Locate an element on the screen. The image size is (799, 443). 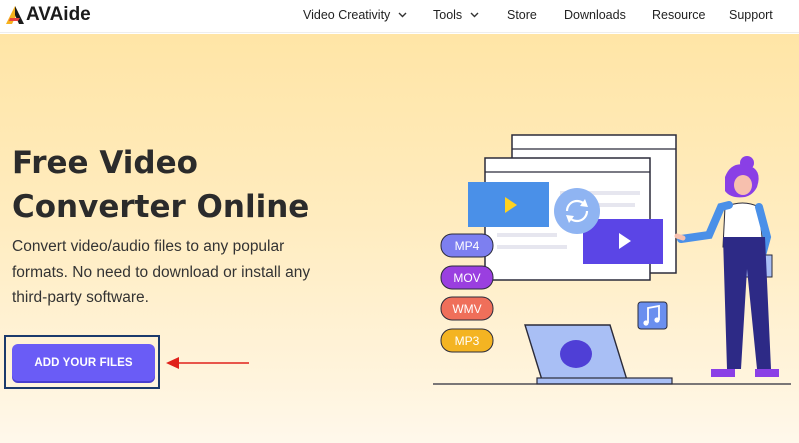
nav-label: Downloads is located at coordinates (595, 15).